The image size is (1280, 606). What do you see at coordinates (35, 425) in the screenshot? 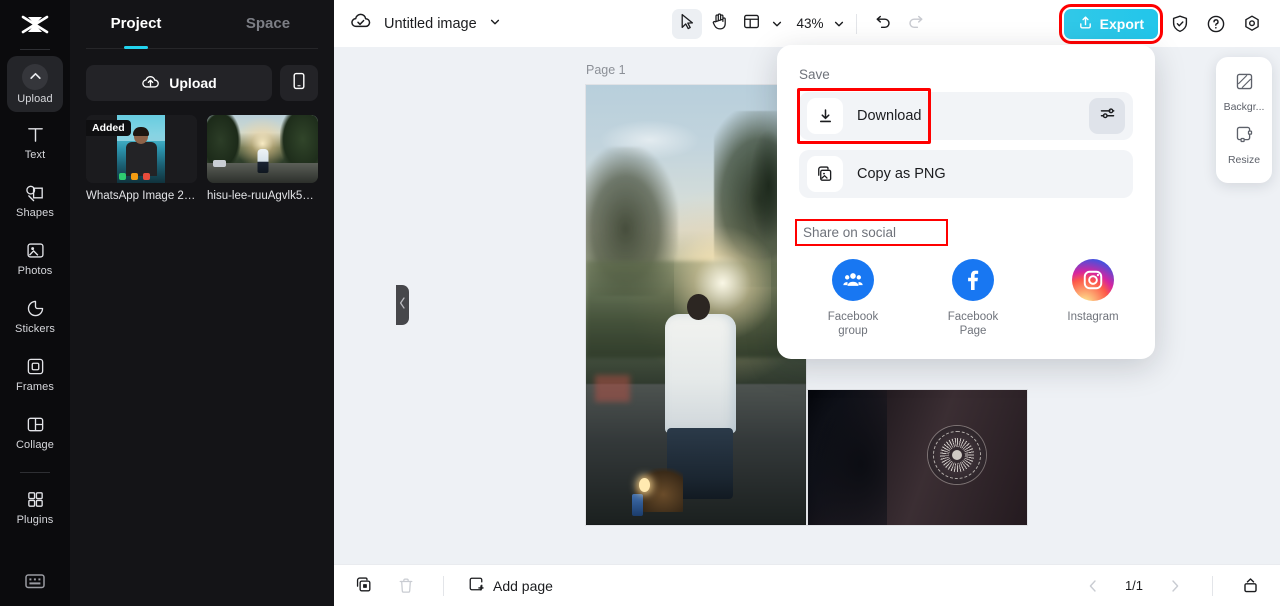
I see `collage-icon` at bounding box center [35, 425].